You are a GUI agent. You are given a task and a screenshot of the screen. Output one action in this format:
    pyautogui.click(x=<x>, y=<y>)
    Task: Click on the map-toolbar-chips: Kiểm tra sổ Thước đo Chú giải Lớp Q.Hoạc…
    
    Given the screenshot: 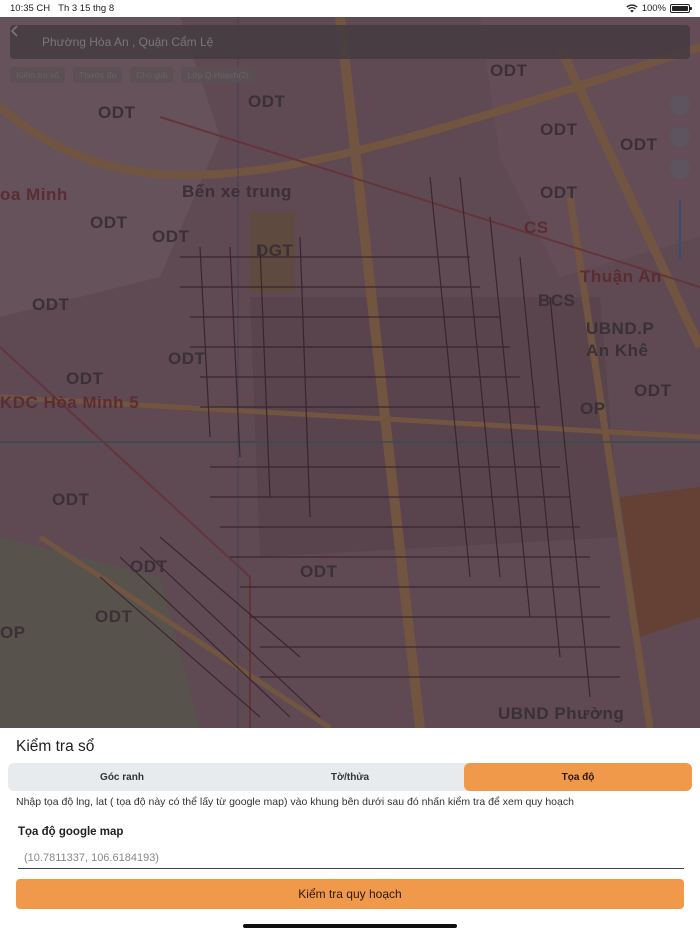 What is the action you would take?
    pyautogui.click(x=132, y=75)
    